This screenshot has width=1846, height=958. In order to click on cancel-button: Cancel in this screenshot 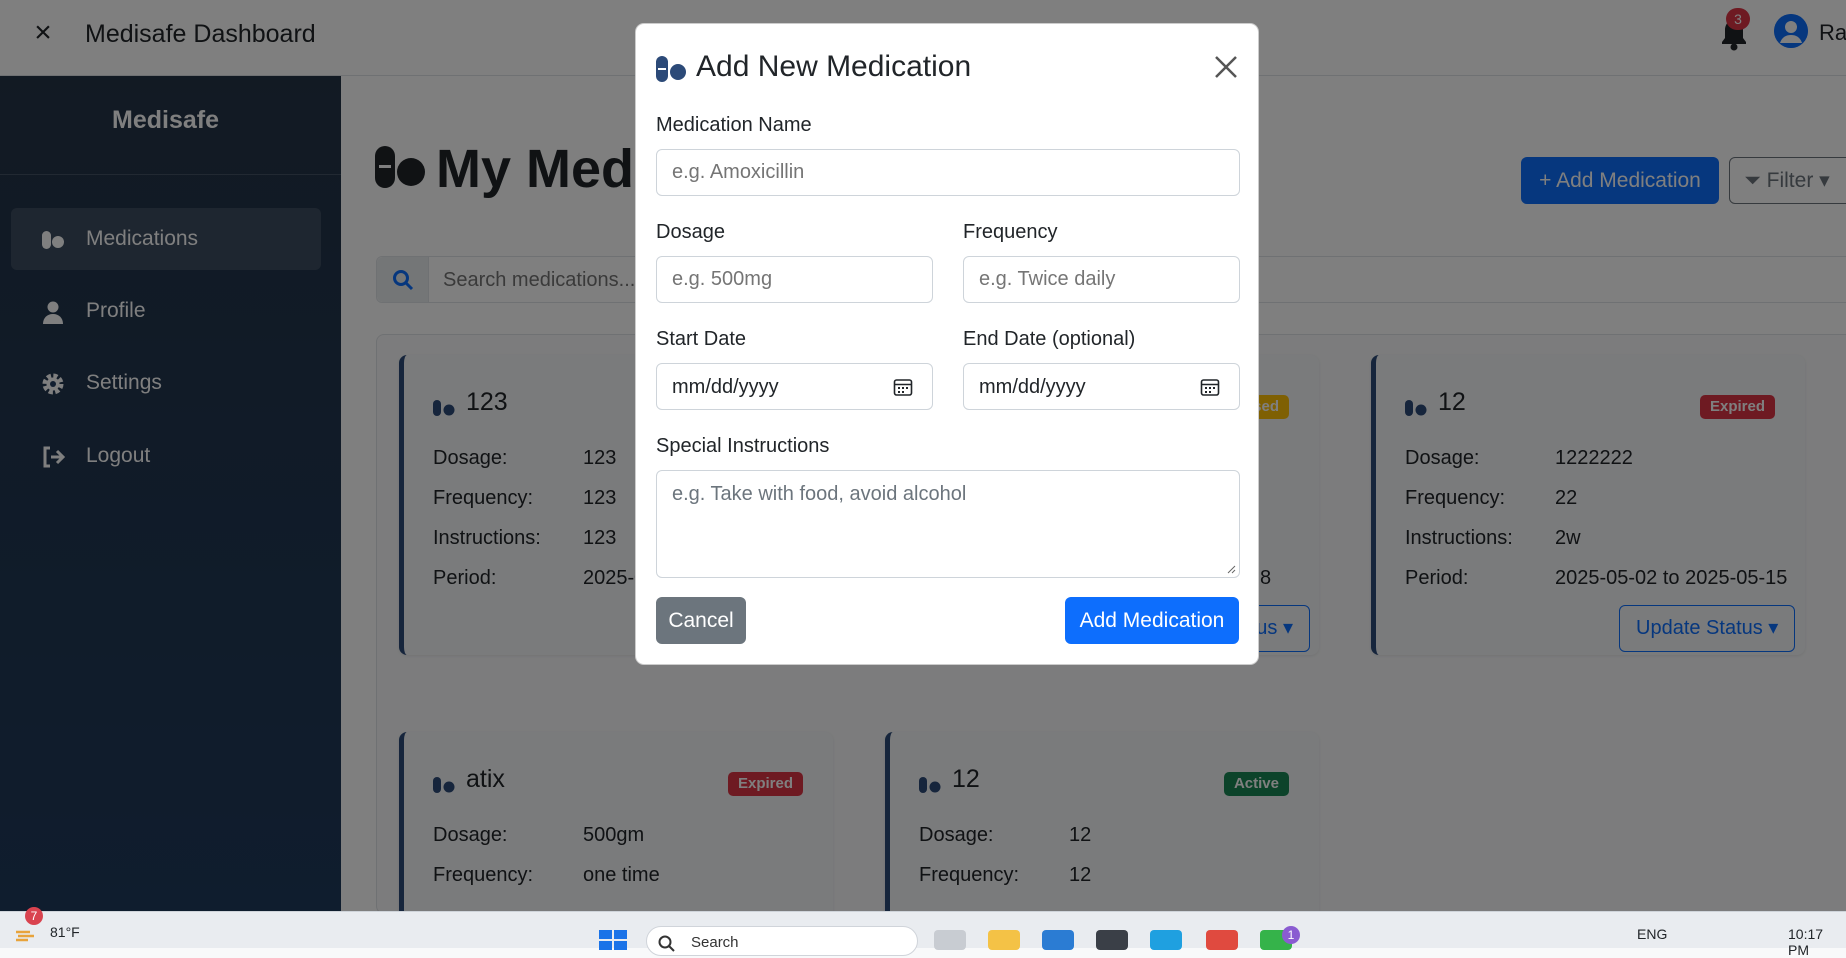, I will do `click(701, 620)`.